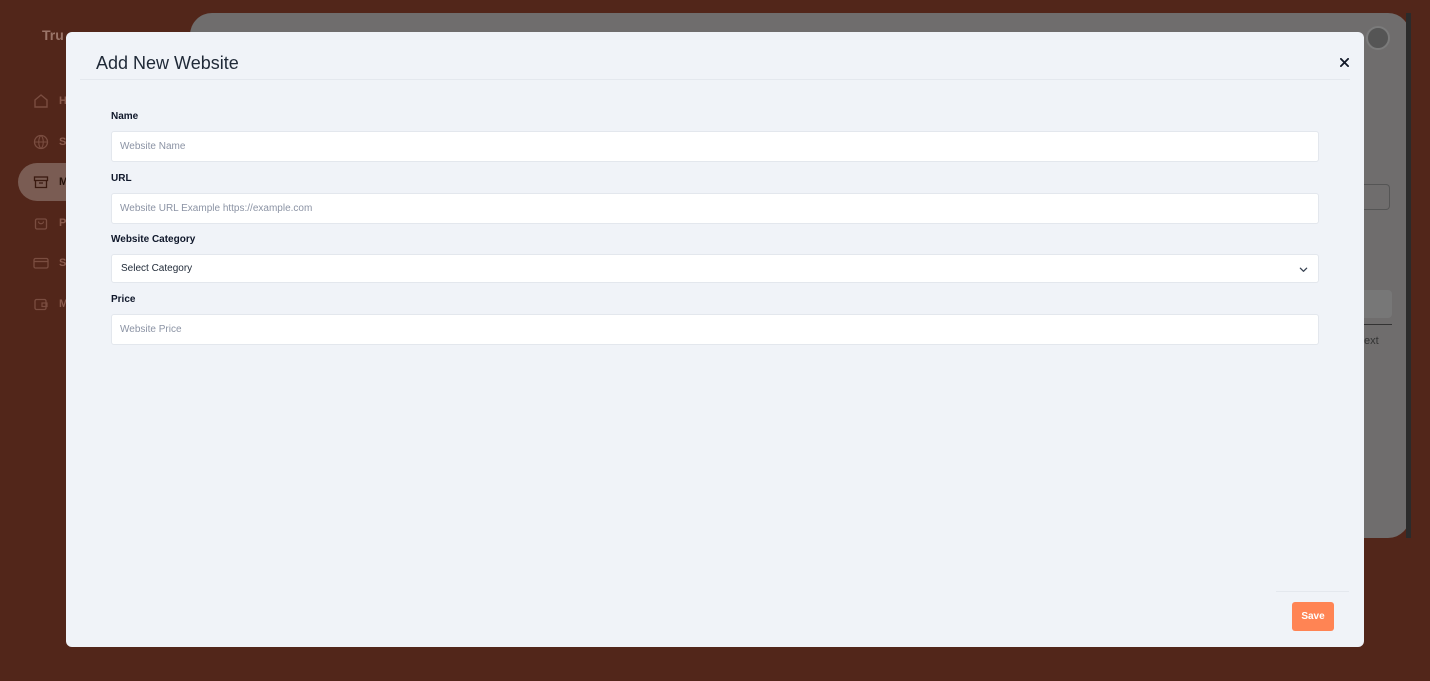 This screenshot has width=1430, height=681. I want to click on name-field-group: Name, so click(715, 136).